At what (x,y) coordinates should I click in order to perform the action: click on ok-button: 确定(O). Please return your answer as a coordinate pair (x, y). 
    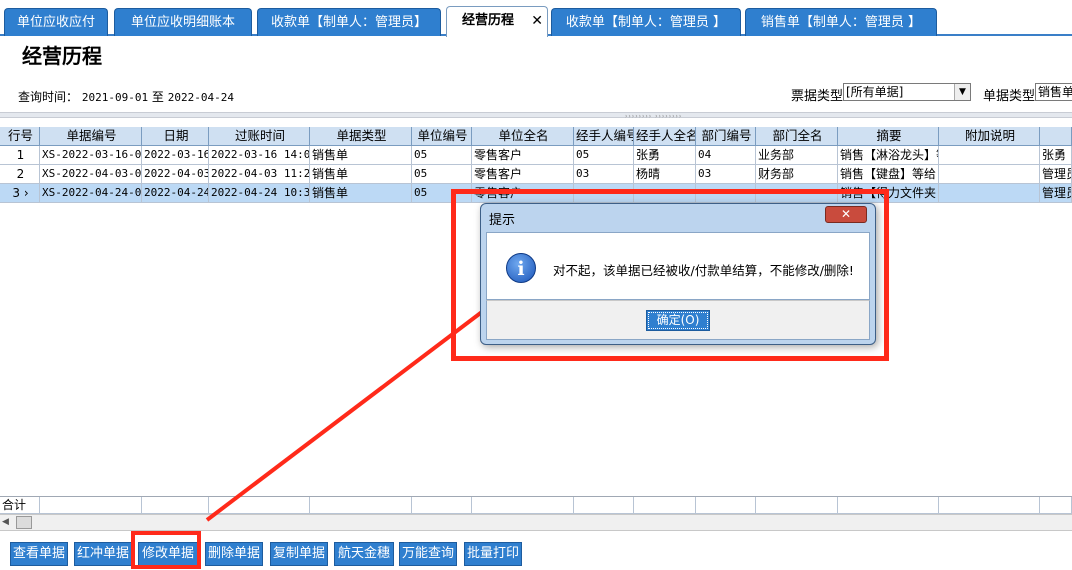
    Looking at the image, I should click on (678, 320).